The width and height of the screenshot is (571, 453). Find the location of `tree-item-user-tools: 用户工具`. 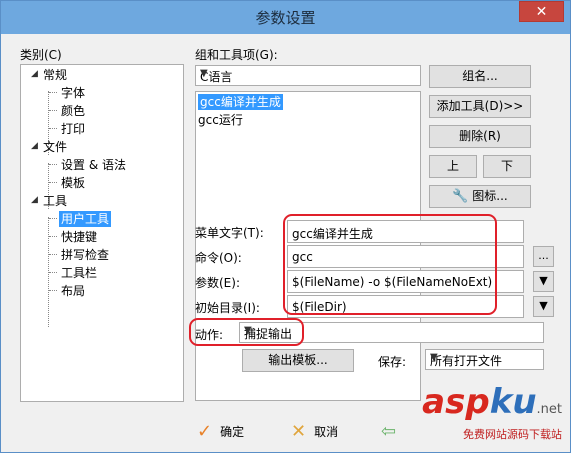

tree-item-user-tools: 用户工具 is located at coordinates (85, 219).